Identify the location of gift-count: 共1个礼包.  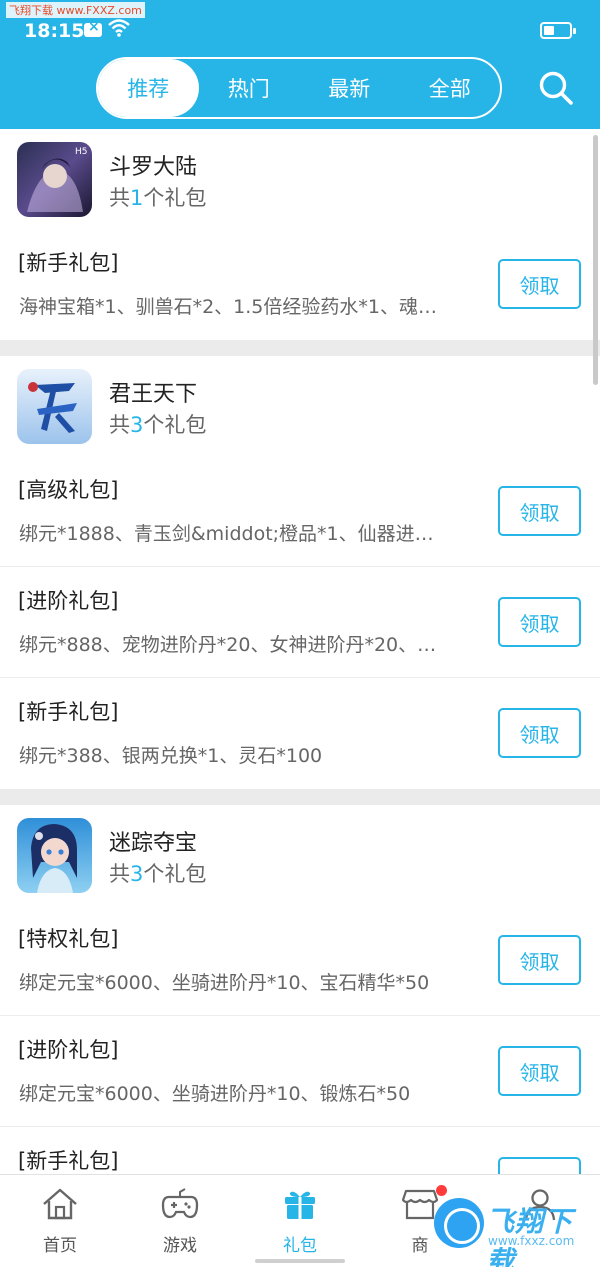
(158, 198).